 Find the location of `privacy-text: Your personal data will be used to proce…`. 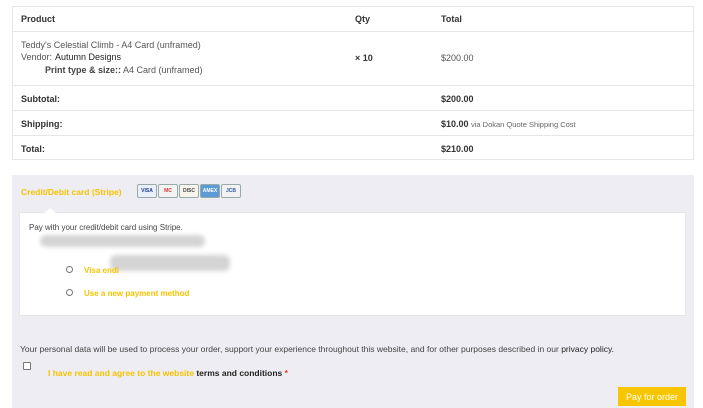

privacy-text: Your personal data will be used to proce… is located at coordinates (291, 349).